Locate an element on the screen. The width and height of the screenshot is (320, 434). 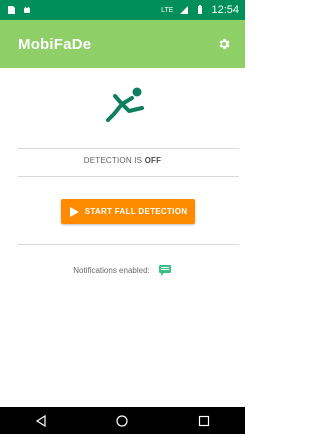
start-button-label: START FALL DETECTION is located at coordinates (136, 211).